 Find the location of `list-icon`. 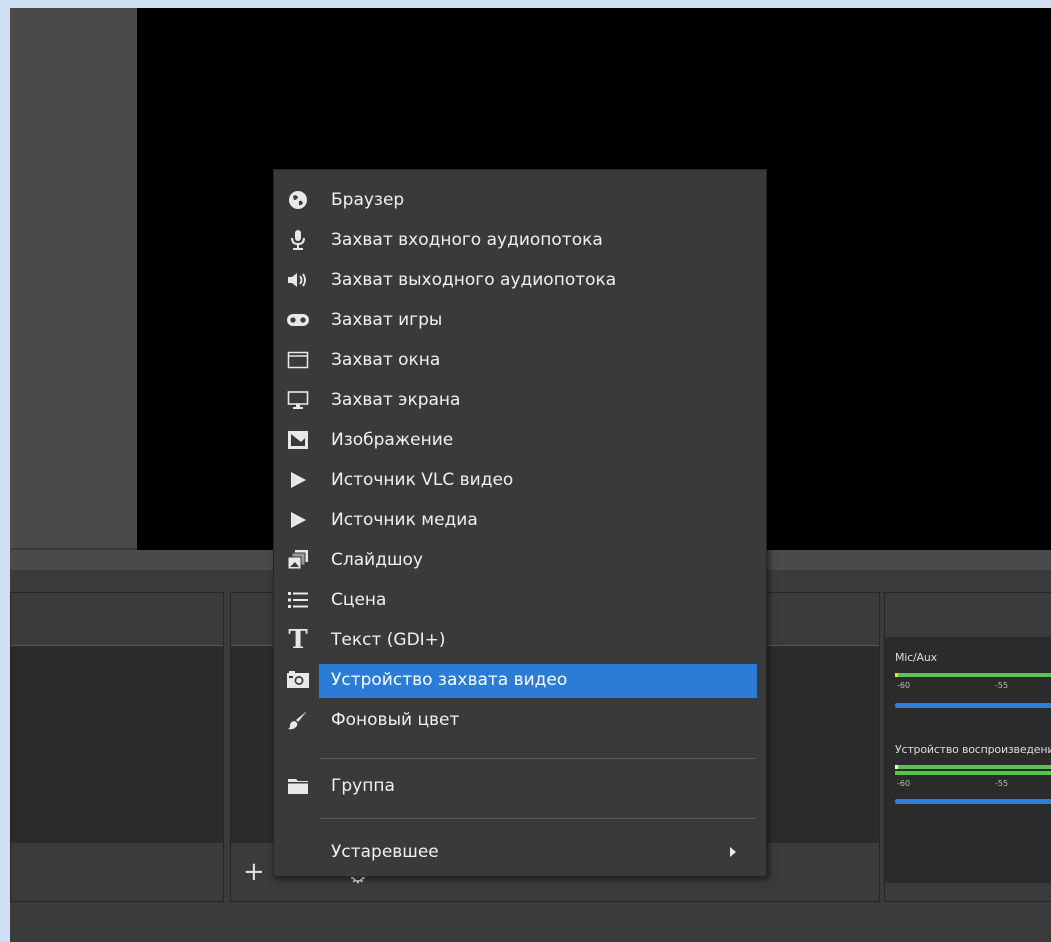

list-icon is located at coordinates (298, 600).